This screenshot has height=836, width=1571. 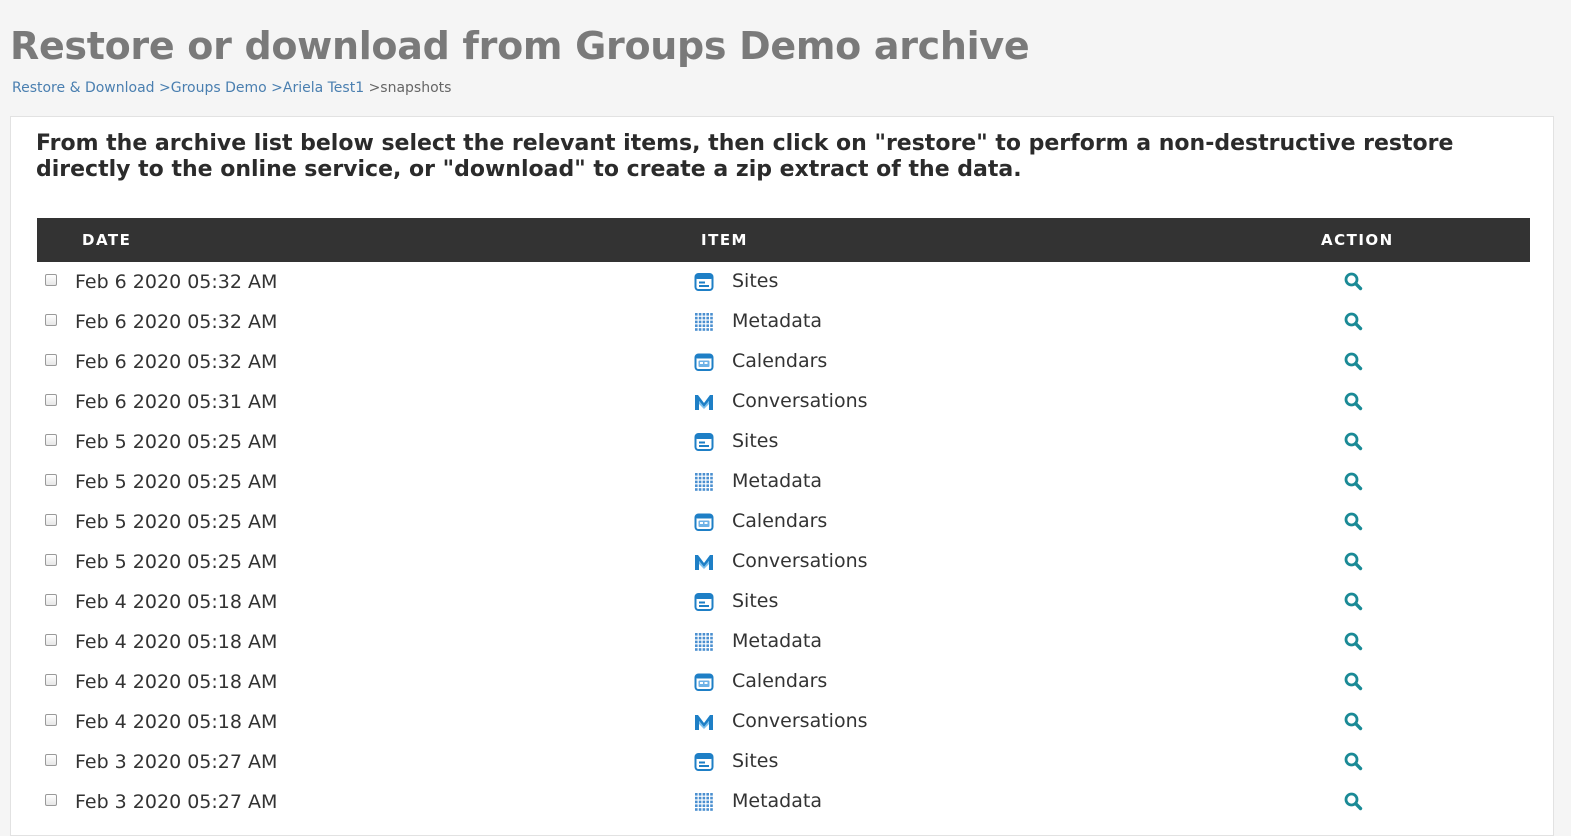 What do you see at coordinates (83, 88) in the screenshot?
I see `breadcrumb-restore-download: Restore & Download` at bounding box center [83, 88].